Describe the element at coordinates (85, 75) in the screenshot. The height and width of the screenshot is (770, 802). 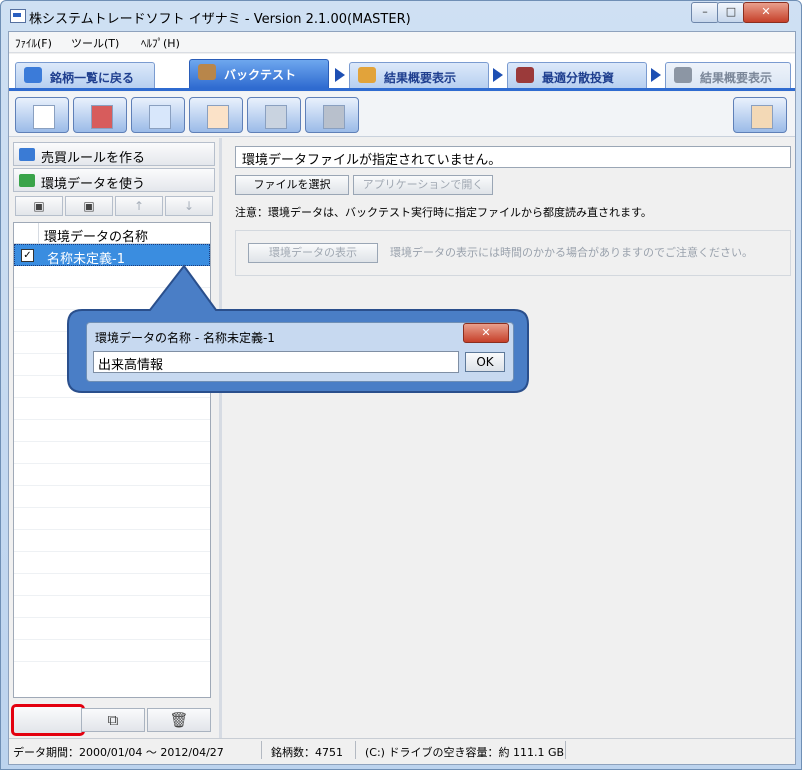
I see `tab-stock-list: 銘柄一覧に戻る` at that location.